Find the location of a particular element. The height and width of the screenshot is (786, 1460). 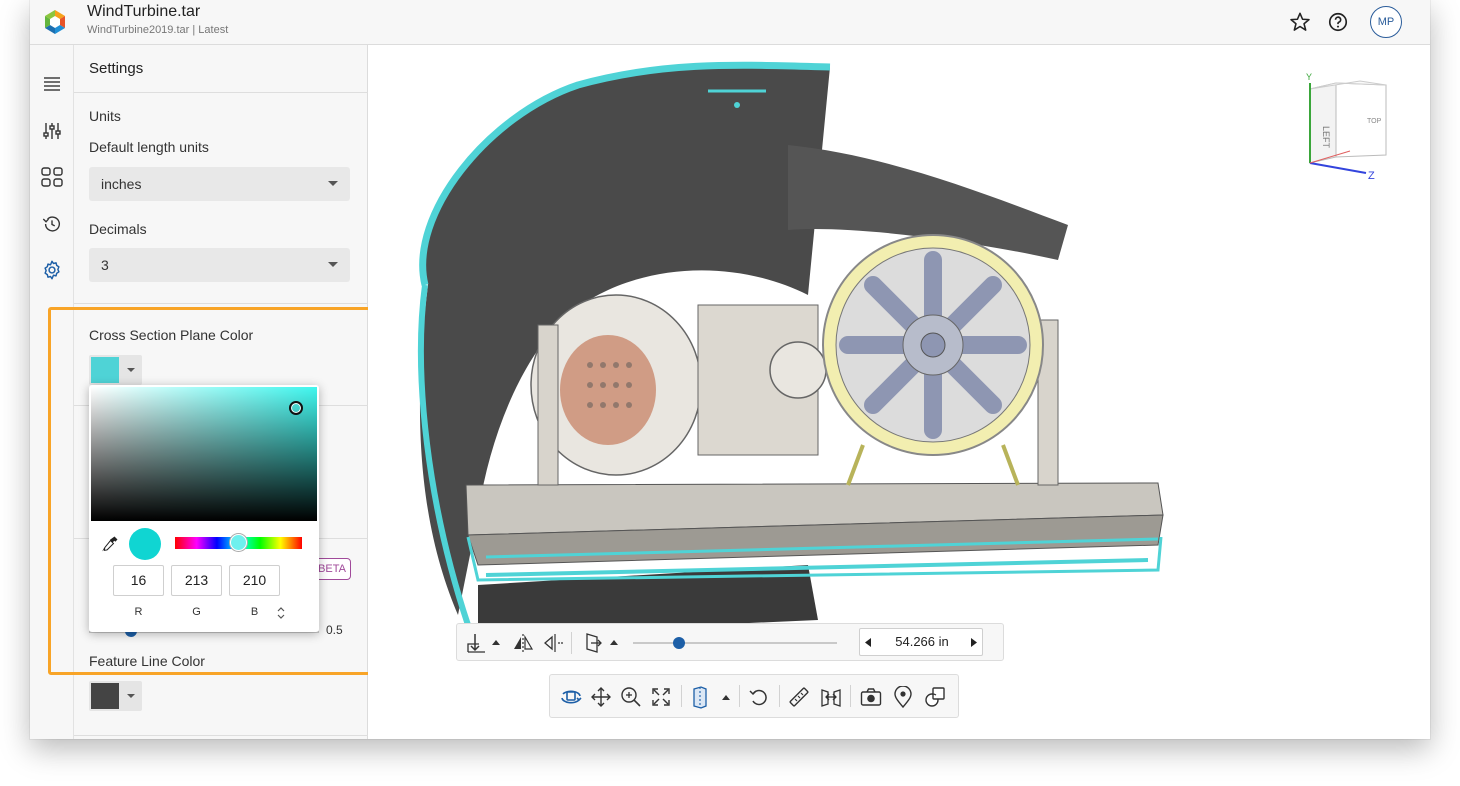

red-label: R is located at coordinates (138, 612).